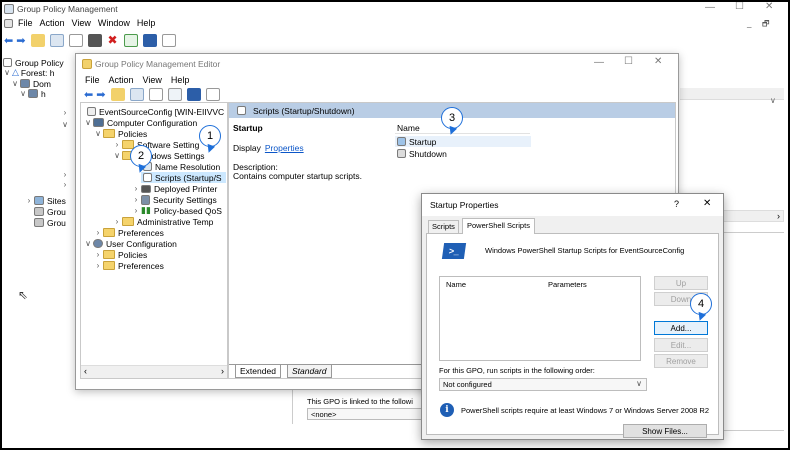  What do you see at coordinates (50, 211) in the screenshot?
I see `outer-tree-modeling: Grou` at bounding box center [50, 211].